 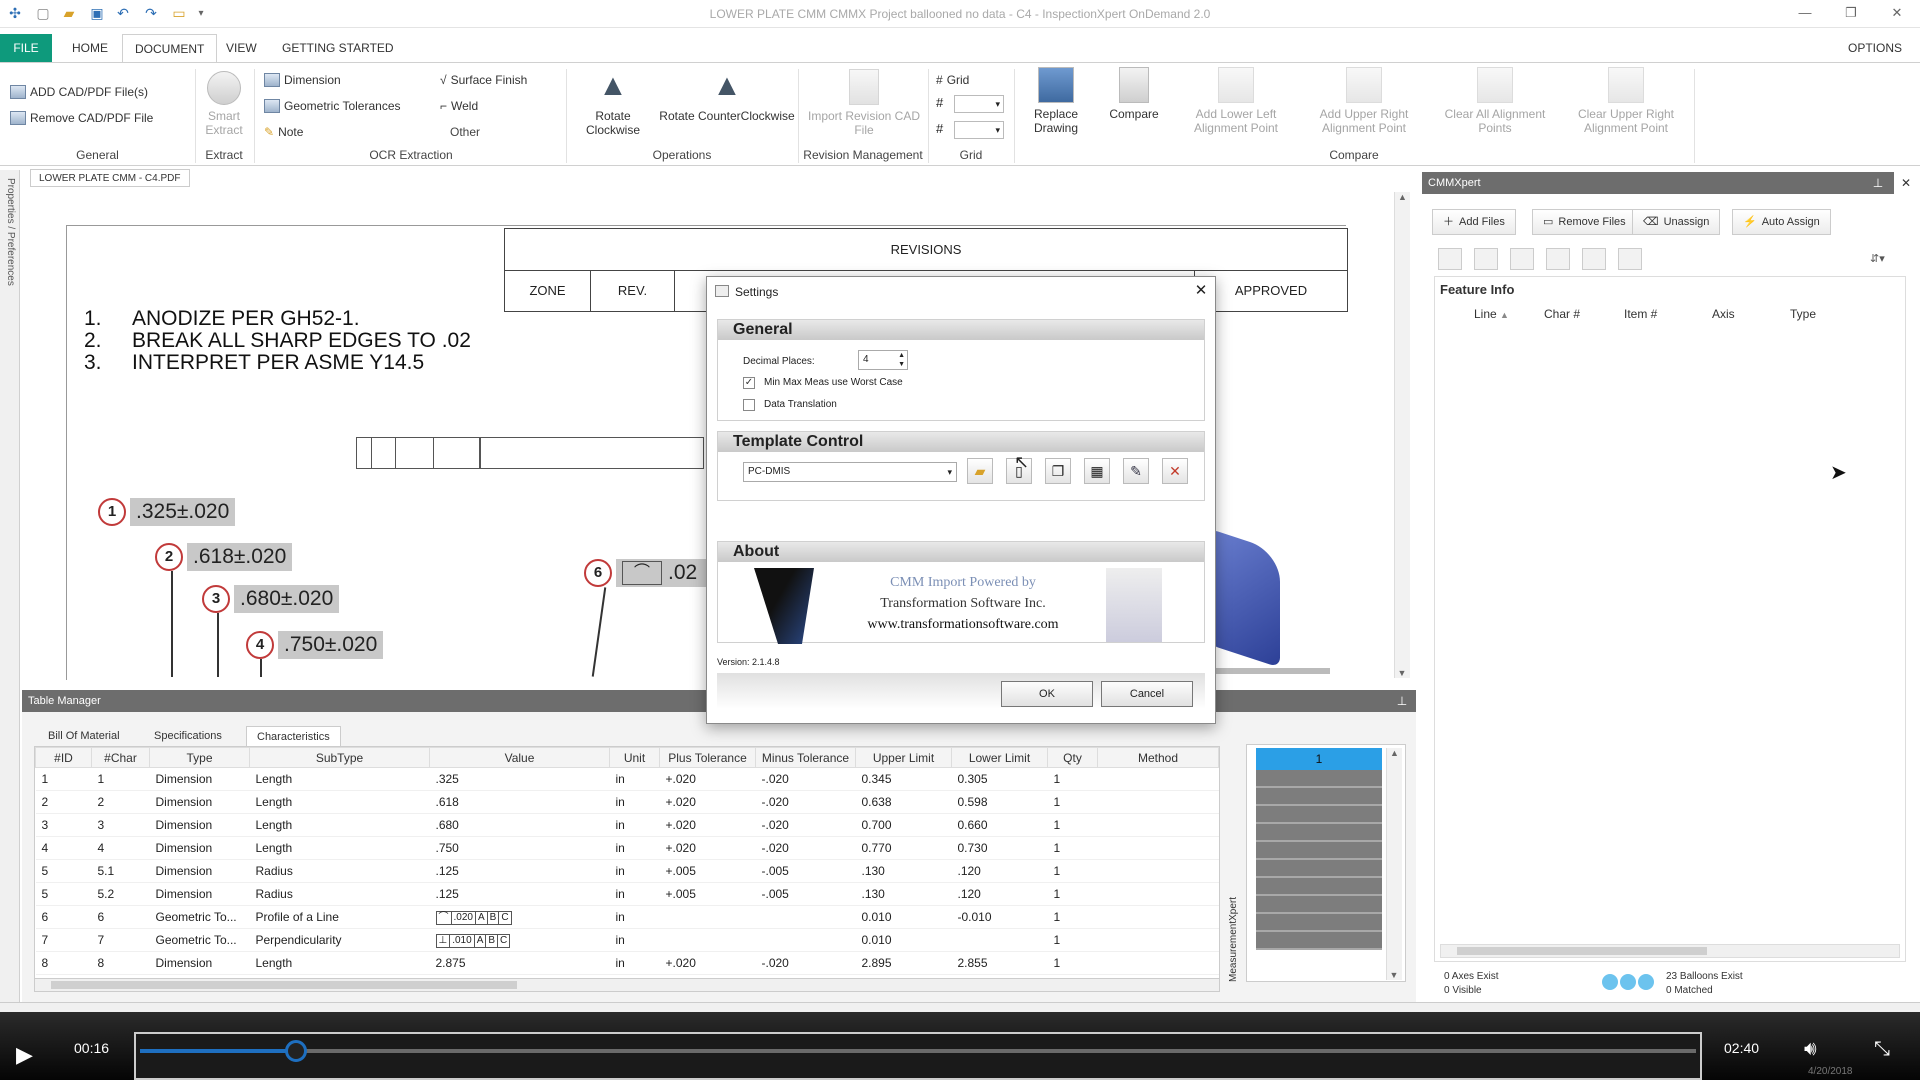 I want to click on cell-value: 2.875, so click(x=519, y=963).